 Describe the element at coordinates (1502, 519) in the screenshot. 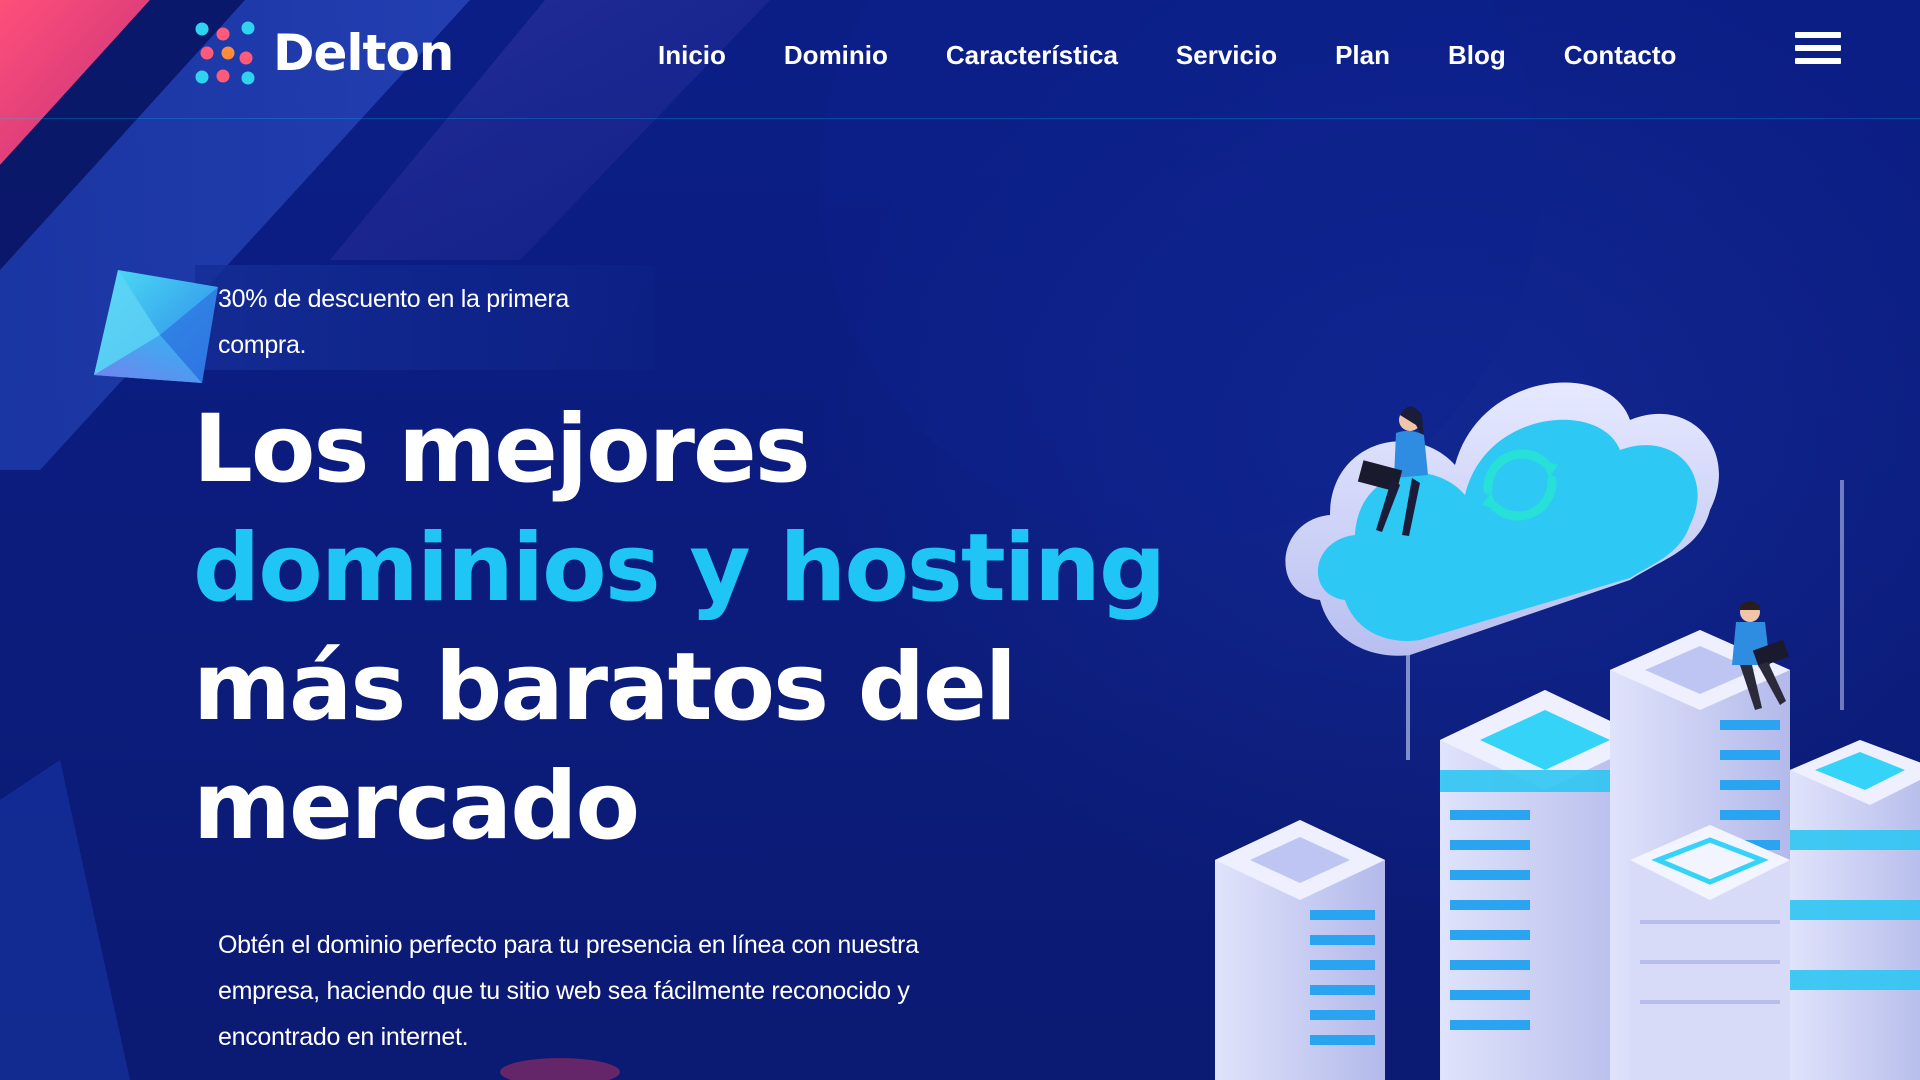

I see `cloud-icon` at that location.